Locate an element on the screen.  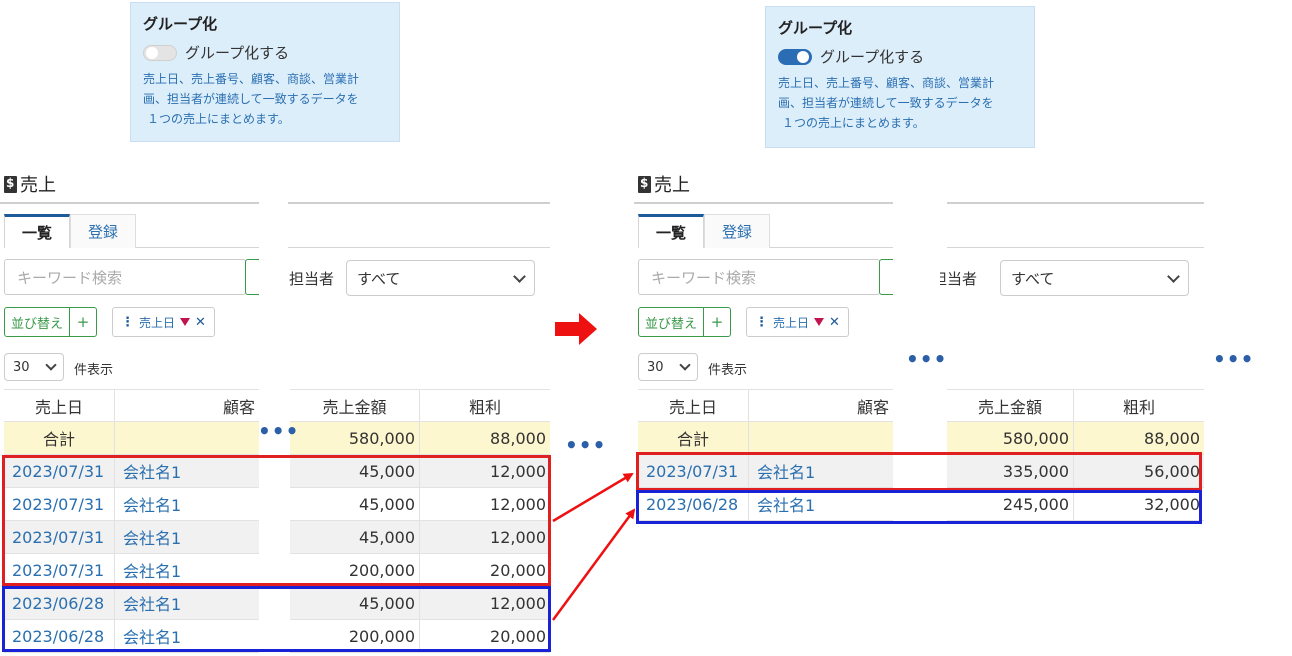
page-title-left: 売上 is located at coordinates (30, 184).